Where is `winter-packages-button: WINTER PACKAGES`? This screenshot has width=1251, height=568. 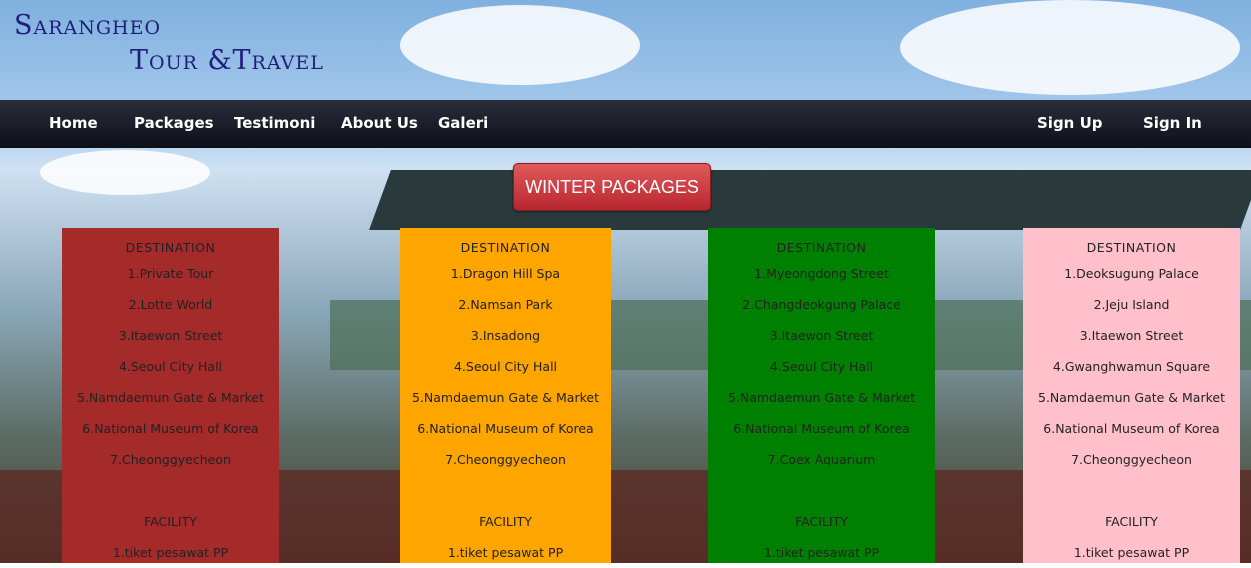
winter-packages-button: WINTER PACKAGES is located at coordinates (612, 187).